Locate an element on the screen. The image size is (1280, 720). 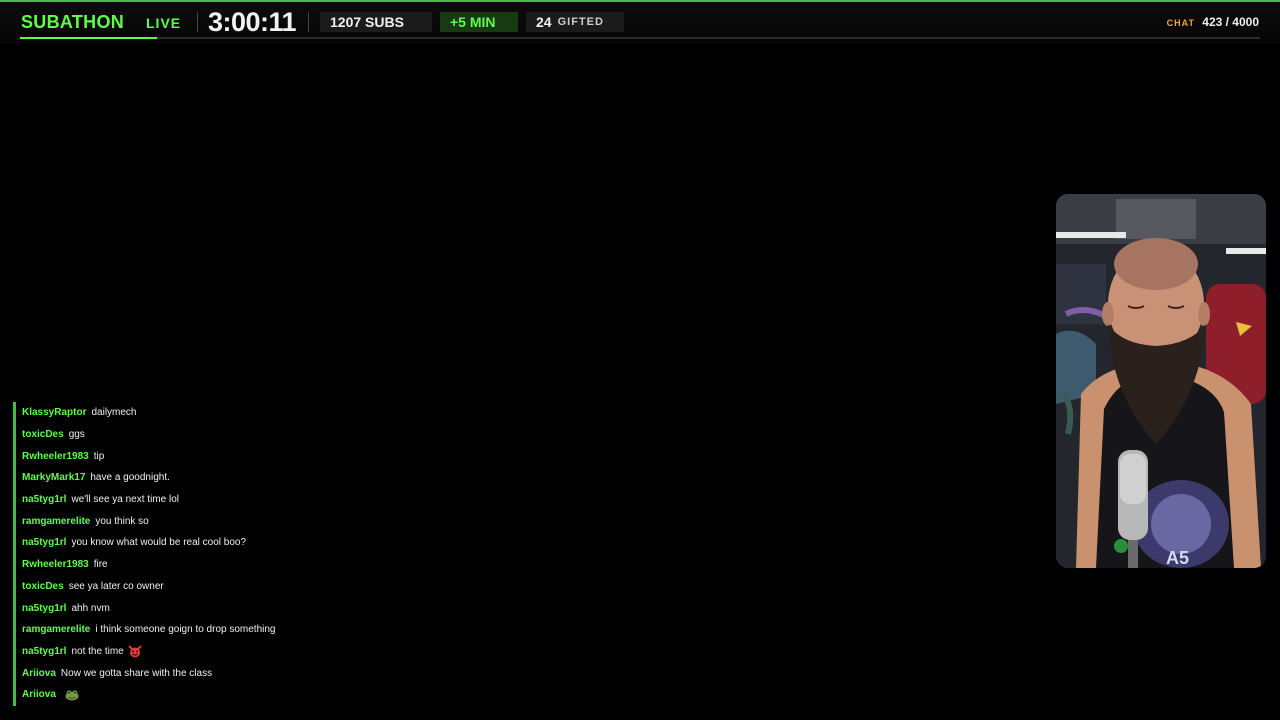
chat-message: na5tyg1rl we'll see ya next time lol is located at coordinates (223, 499).